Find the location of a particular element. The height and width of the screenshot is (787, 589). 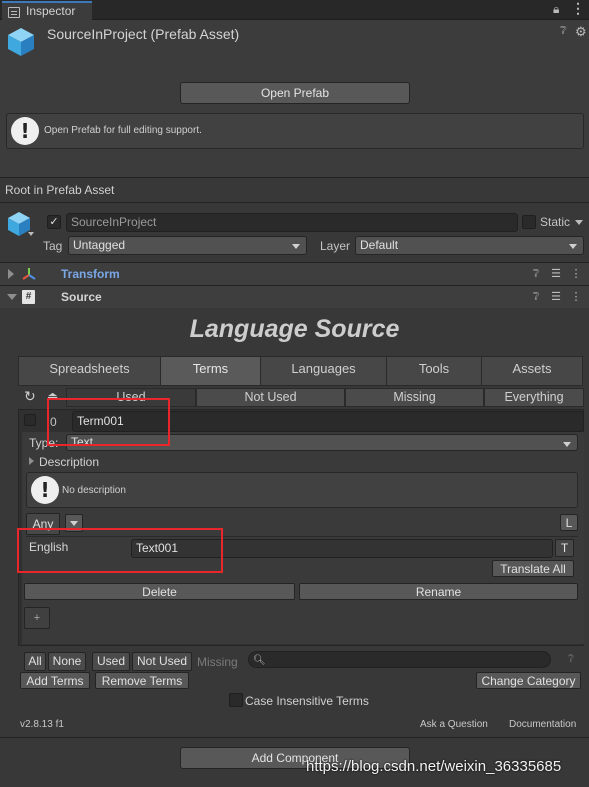

filter-not-used: Not Used is located at coordinates (270, 397).